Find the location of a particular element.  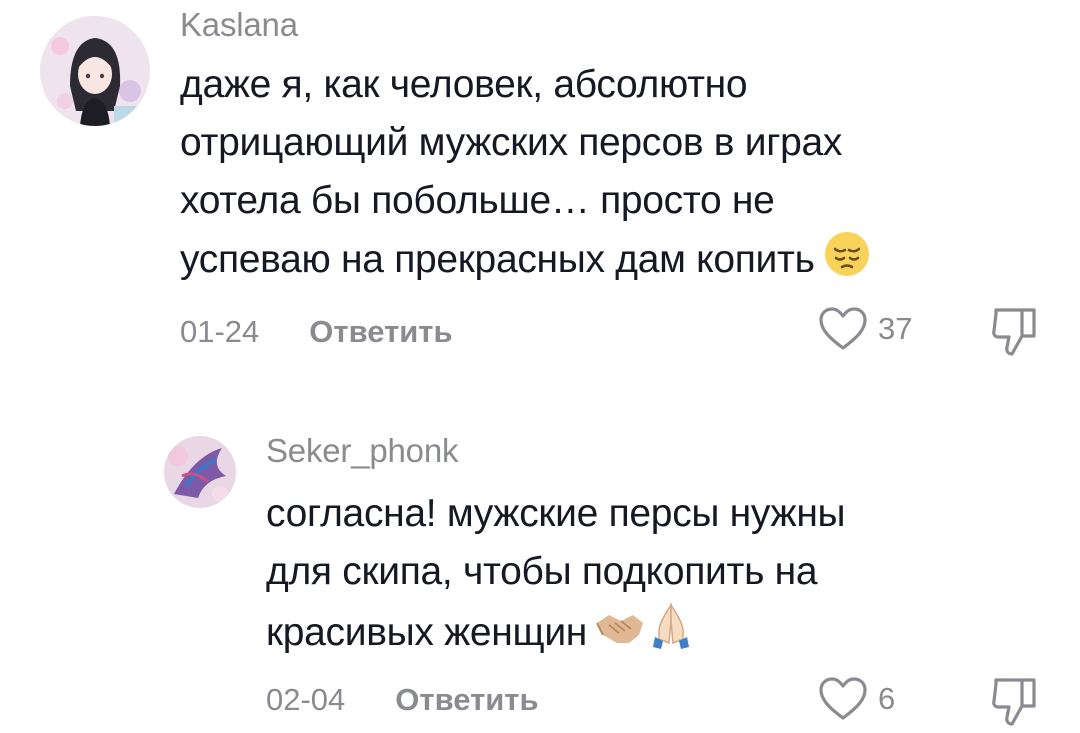

comment-text-line: хотела бы побольше… просто не is located at coordinates (477, 200).